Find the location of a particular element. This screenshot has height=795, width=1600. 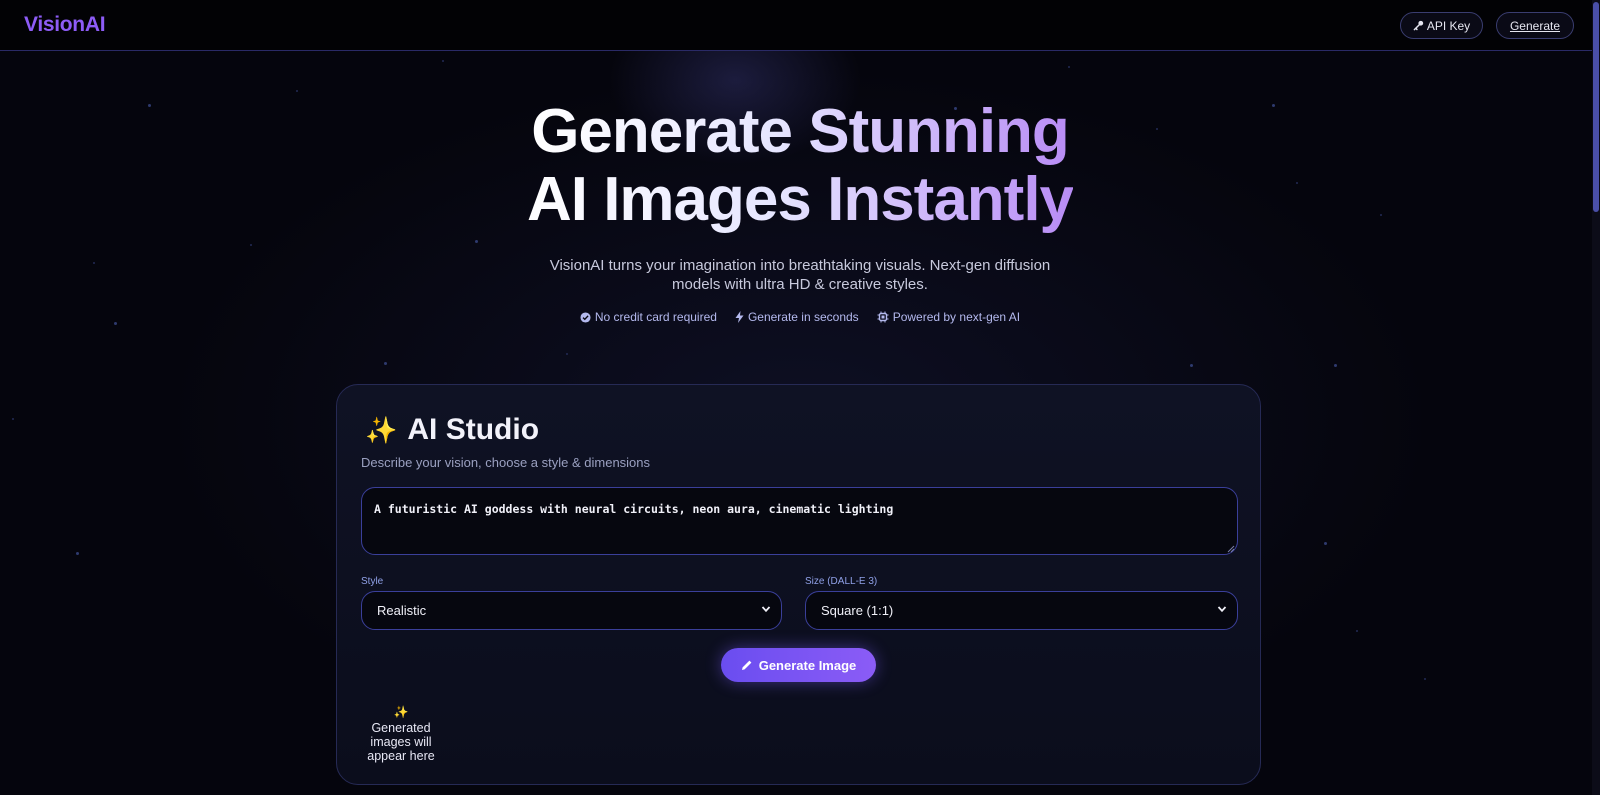

api-key-button: API Key is located at coordinates (1441, 25).